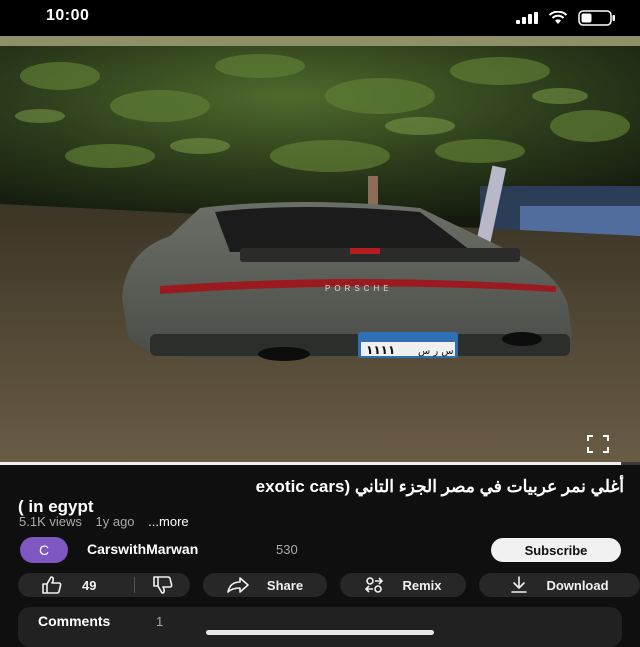 This screenshot has height=647, width=640. I want to click on svg-text: س ر س, so click(436, 351).